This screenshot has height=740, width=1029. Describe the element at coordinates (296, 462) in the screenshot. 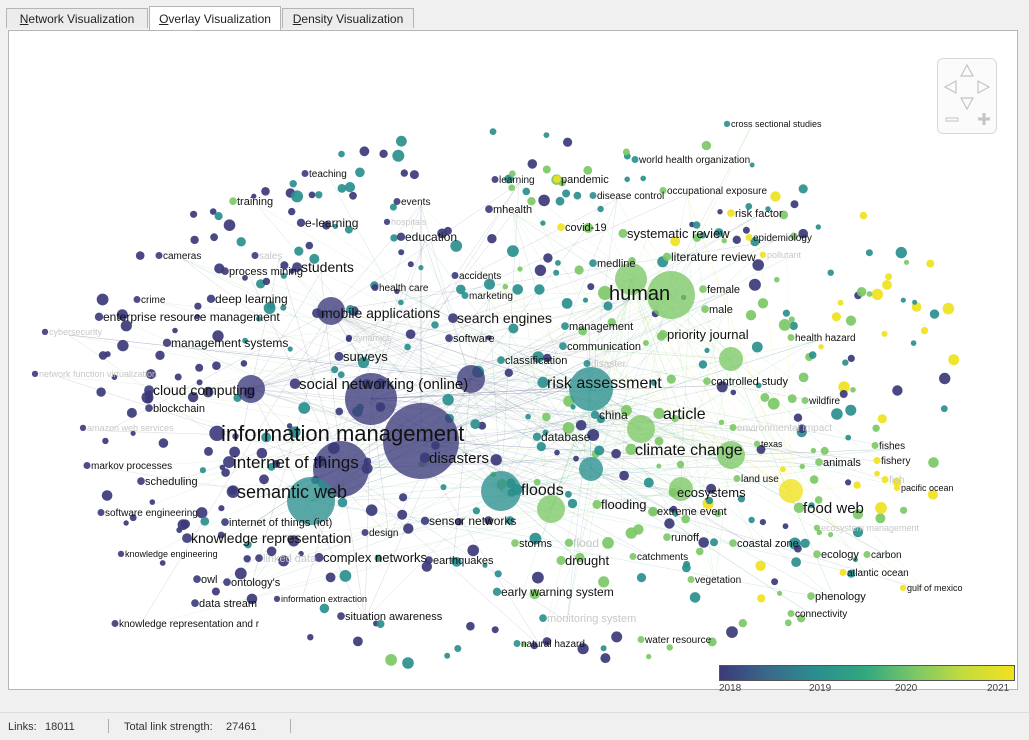

I see `term-label: internet of things` at that location.